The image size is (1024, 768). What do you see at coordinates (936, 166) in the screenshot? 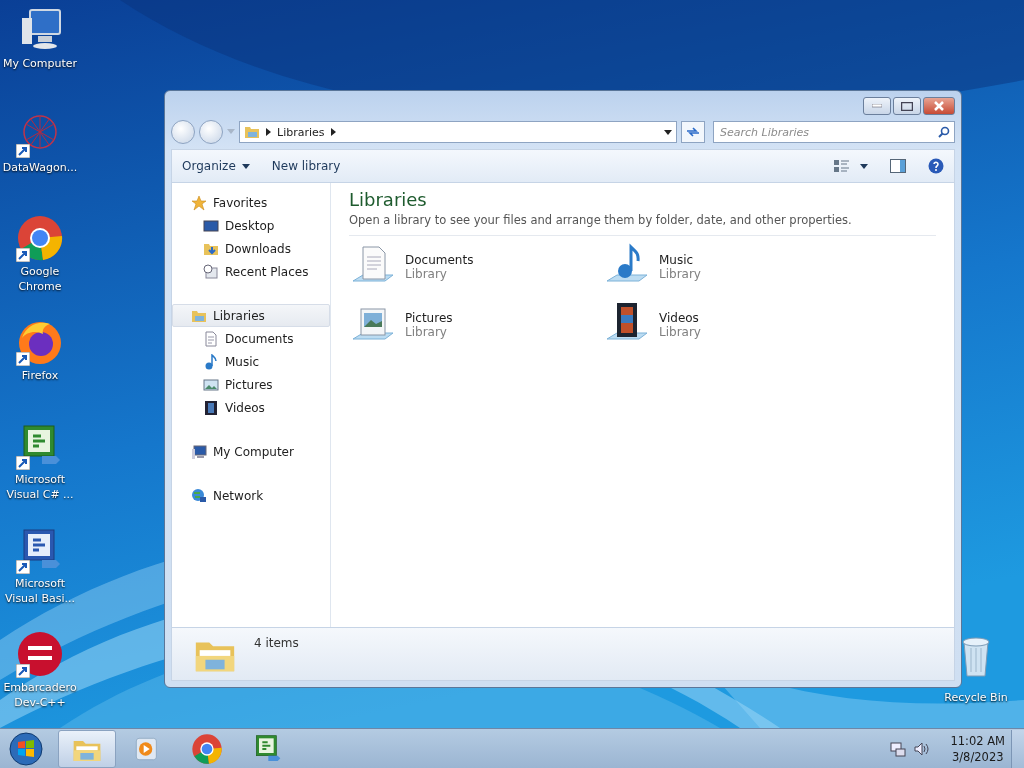
I see `help-icon` at bounding box center [936, 166].